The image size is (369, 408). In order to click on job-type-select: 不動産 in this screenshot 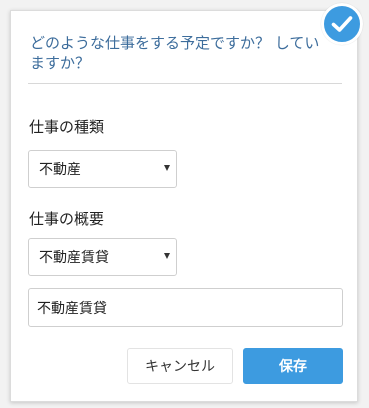, I will do `click(102, 169)`.